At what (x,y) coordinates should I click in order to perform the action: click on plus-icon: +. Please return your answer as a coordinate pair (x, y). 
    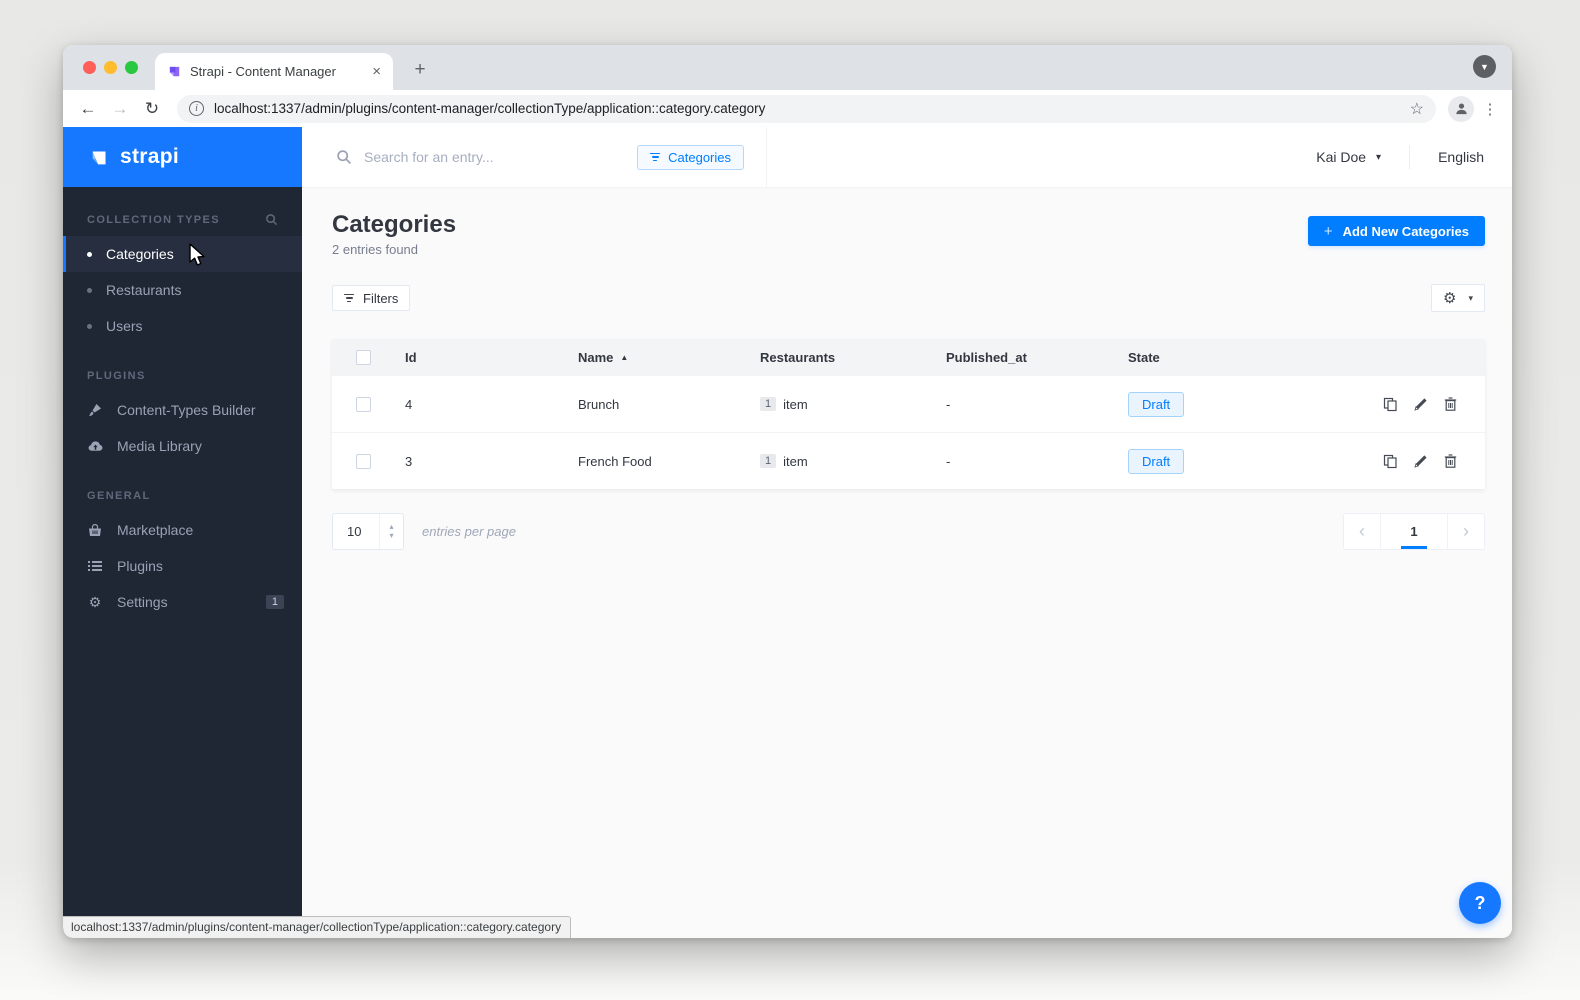
    Looking at the image, I should click on (1328, 231).